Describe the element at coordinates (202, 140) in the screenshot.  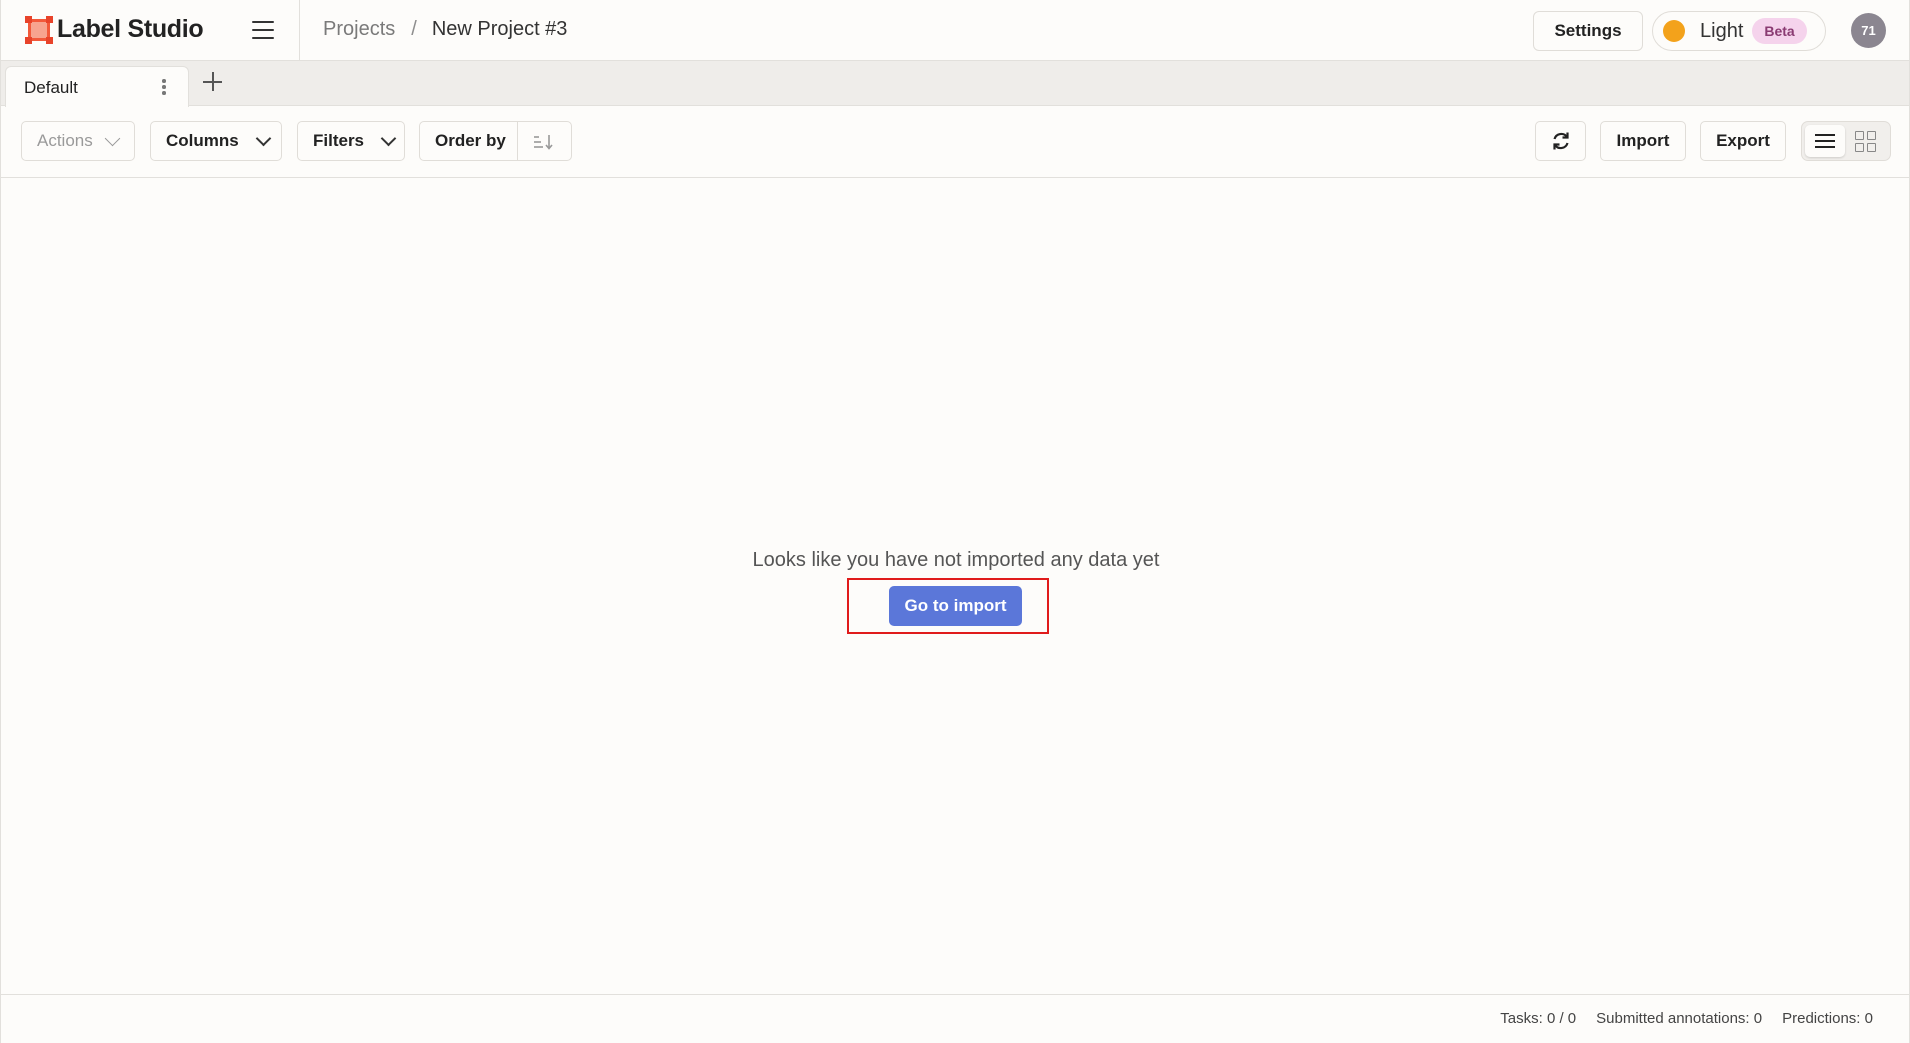
I see `columns-label: Columns` at that location.